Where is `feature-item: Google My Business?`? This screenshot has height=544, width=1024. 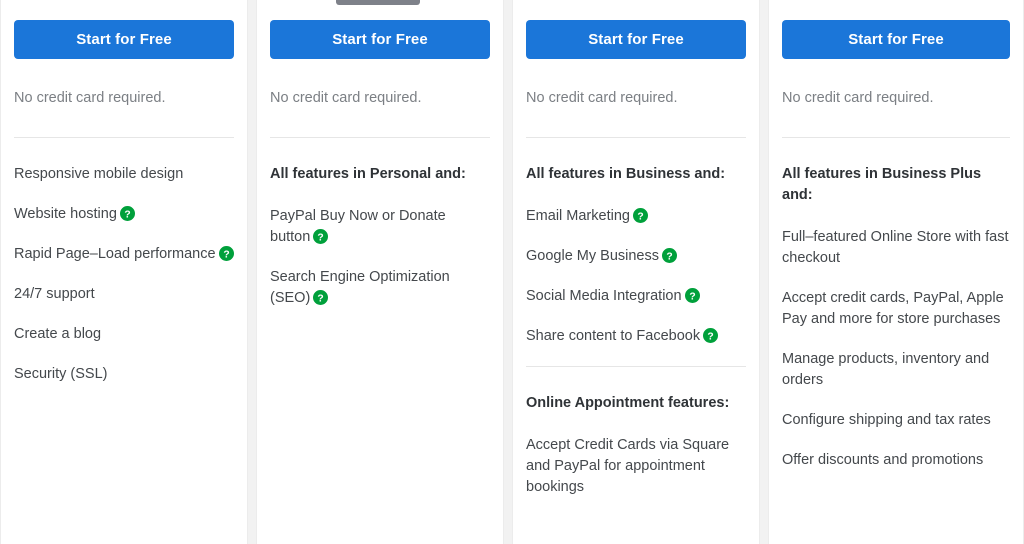 feature-item: Google My Business? is located at coordinates (636, 256).